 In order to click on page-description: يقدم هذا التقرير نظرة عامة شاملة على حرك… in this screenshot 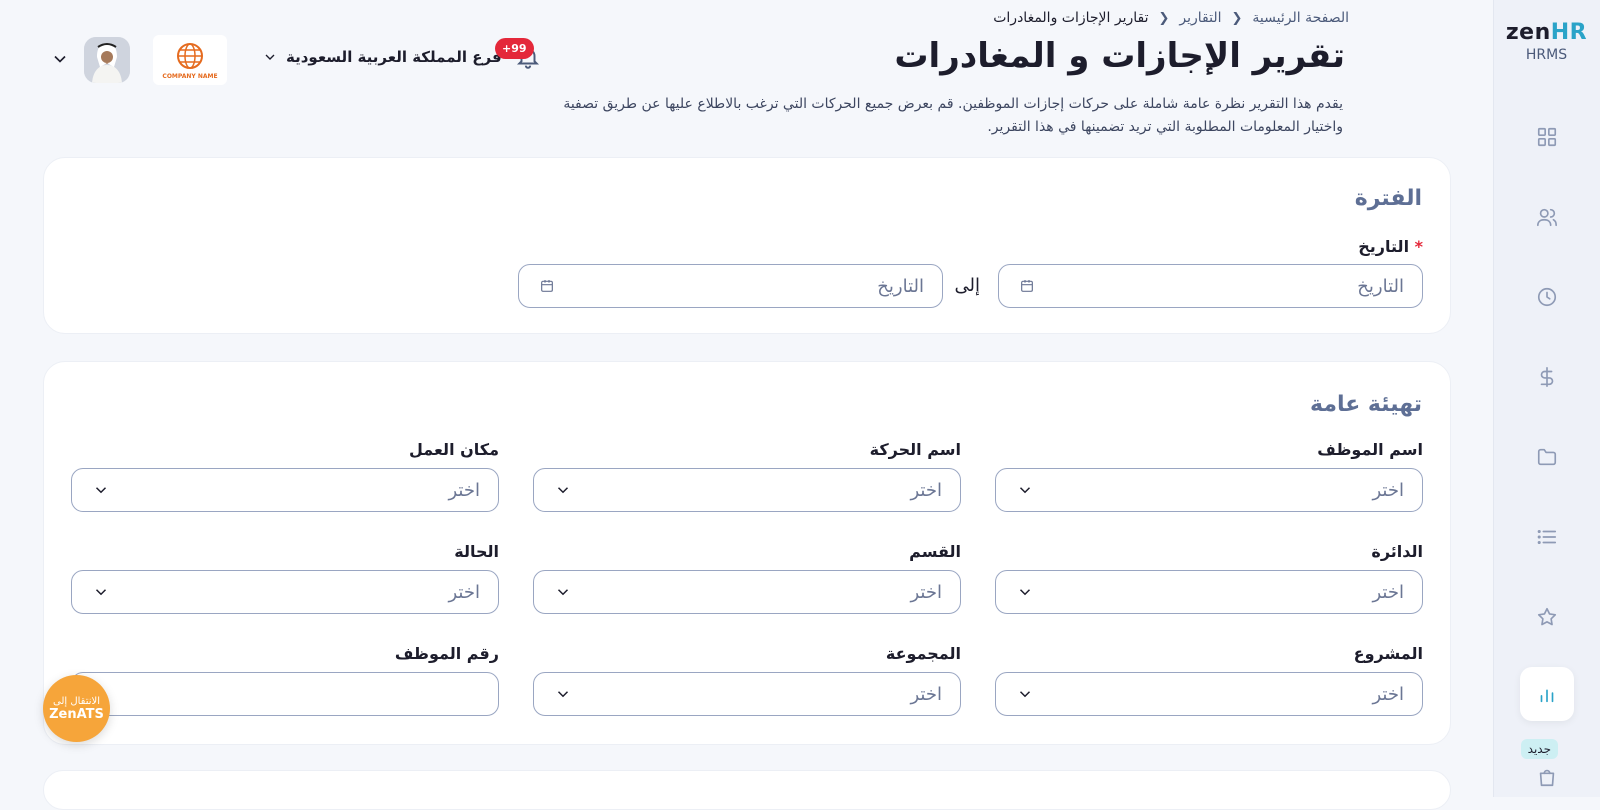, I will do `click(953, 115)`.